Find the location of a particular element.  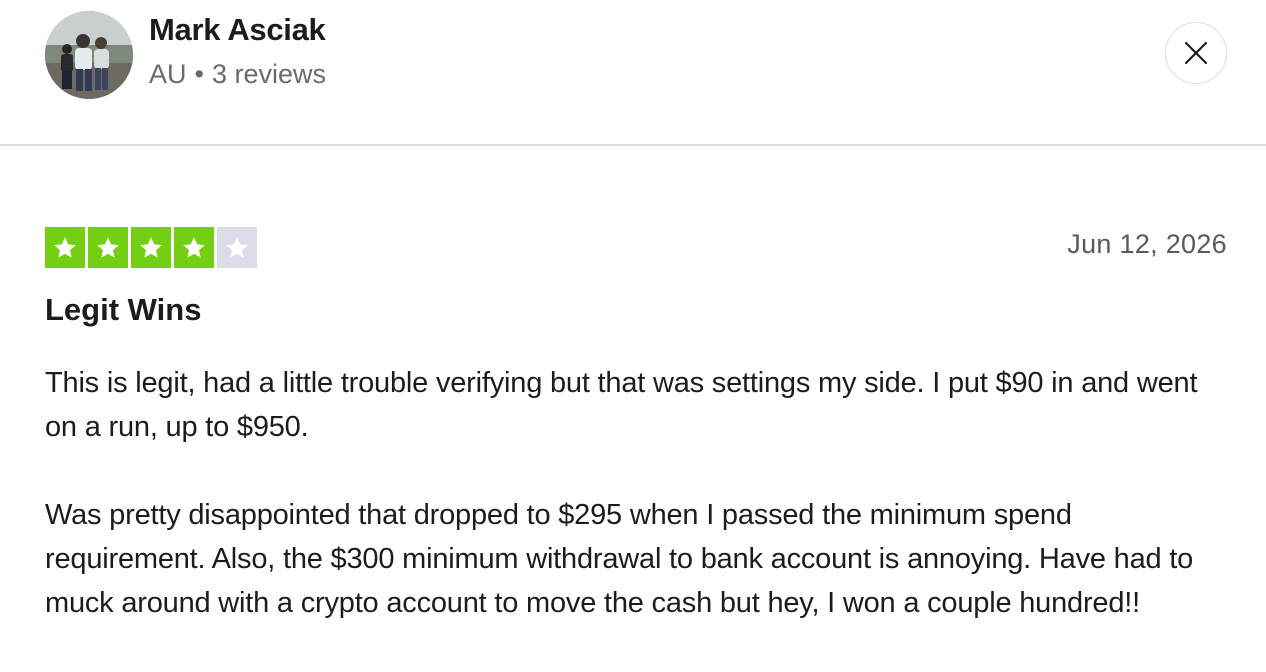

star-empty is located at coordinates (237, 247).